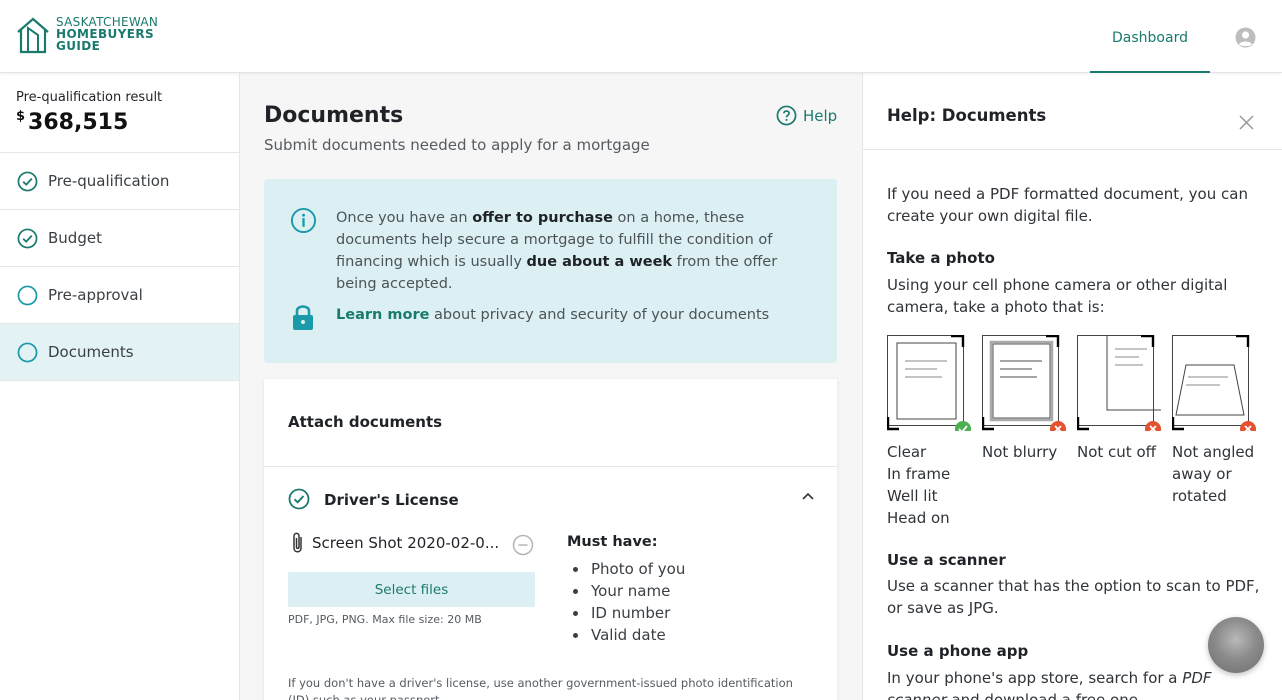 This screenshot has width=1282, height=700. Describe the element at coordinates (95, 295) in the screenshot. I see `sidebar-item-label: Pre-approval` at that location.